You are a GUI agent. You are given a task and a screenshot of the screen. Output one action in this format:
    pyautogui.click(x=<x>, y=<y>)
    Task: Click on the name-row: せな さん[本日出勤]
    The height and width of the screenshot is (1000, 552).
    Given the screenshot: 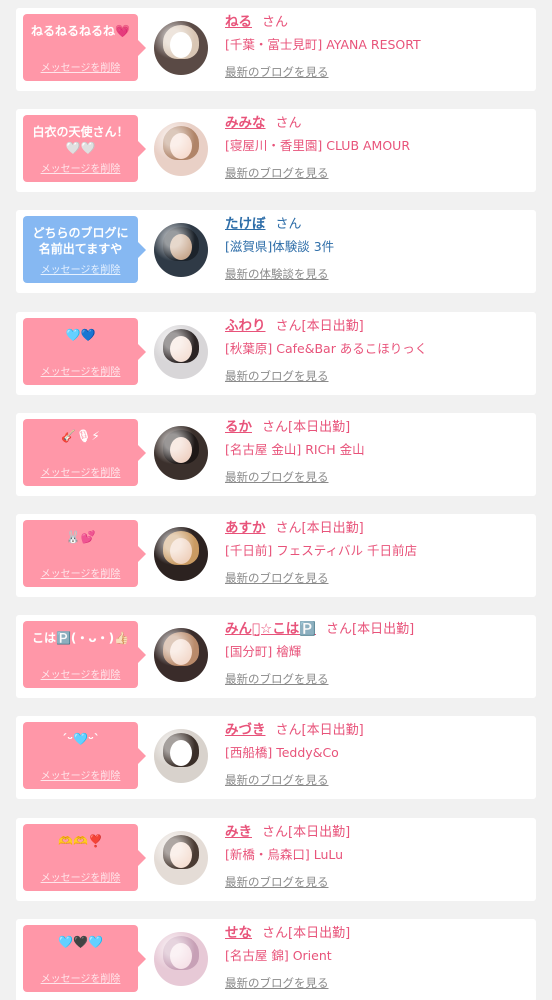 What is the action you would take?
    pyautogui.click(x=376, y=933)
    